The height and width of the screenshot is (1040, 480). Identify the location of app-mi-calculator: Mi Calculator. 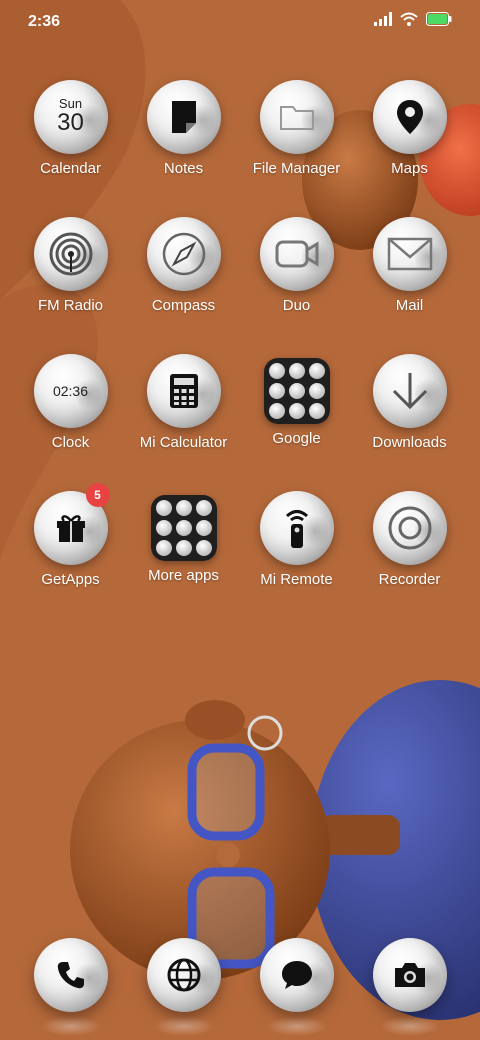
(183, 402).